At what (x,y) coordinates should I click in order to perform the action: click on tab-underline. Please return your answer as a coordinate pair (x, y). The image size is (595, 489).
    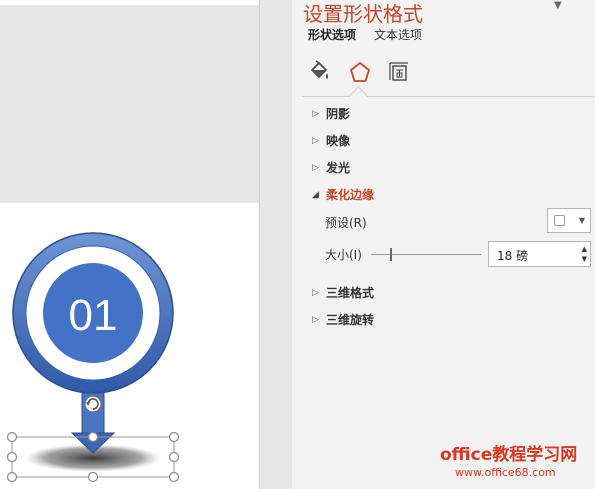
    Looking at the image, I should click on (448, 96).